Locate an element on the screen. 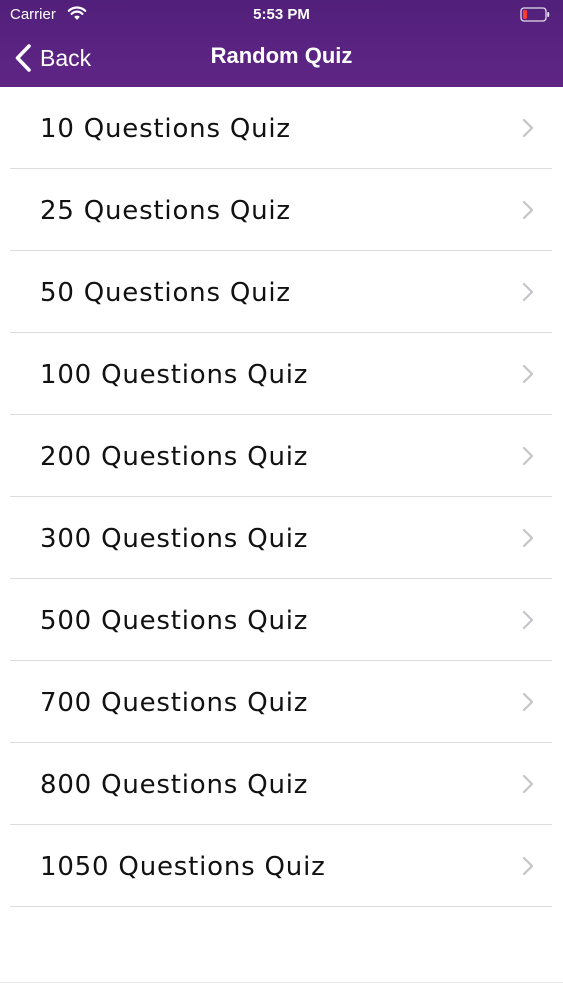  list-item-label: 1050 Questions Quiz is located at coordinates (183, 867).